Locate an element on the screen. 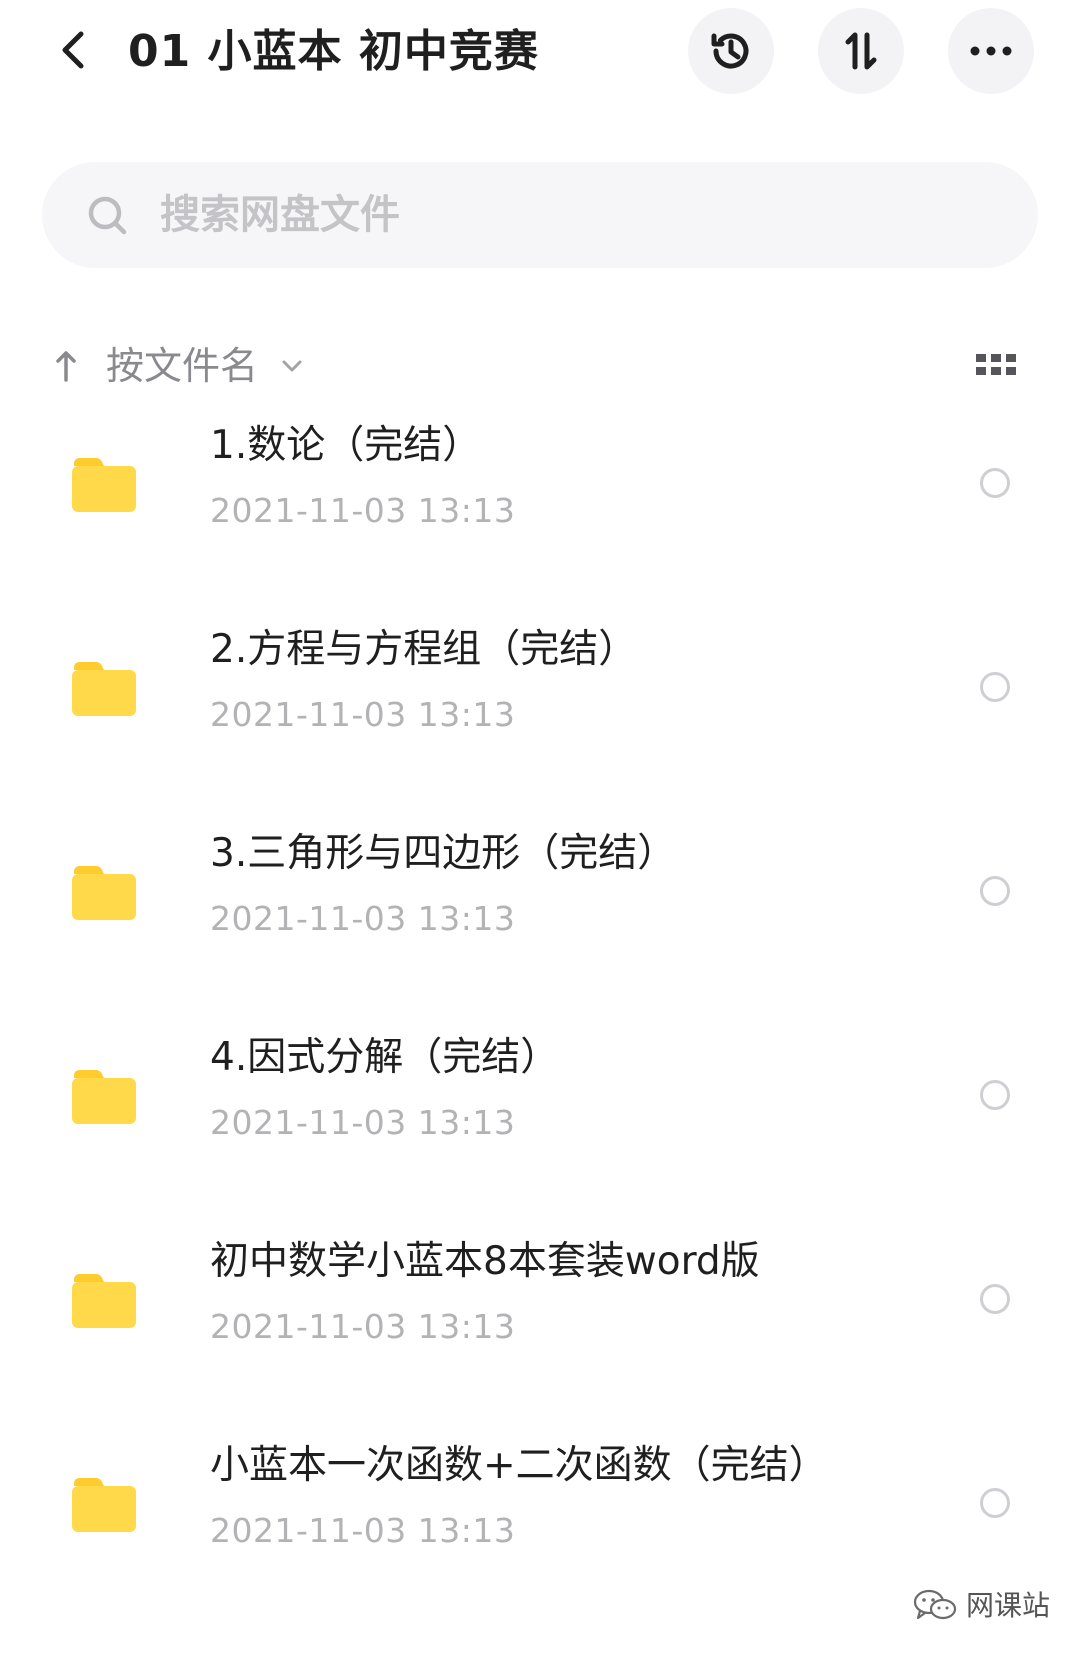  search-input: 搜索网盘文件 is located at coordinates (540, 215).